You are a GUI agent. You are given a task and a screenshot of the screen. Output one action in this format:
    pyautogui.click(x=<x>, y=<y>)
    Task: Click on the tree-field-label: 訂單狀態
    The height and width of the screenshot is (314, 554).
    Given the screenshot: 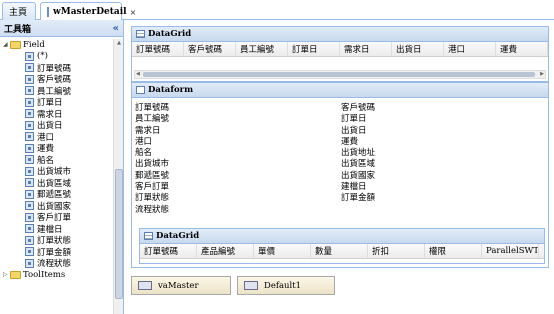 What is the action you would take?
    pyautogui.click(x=54, y=241)
    